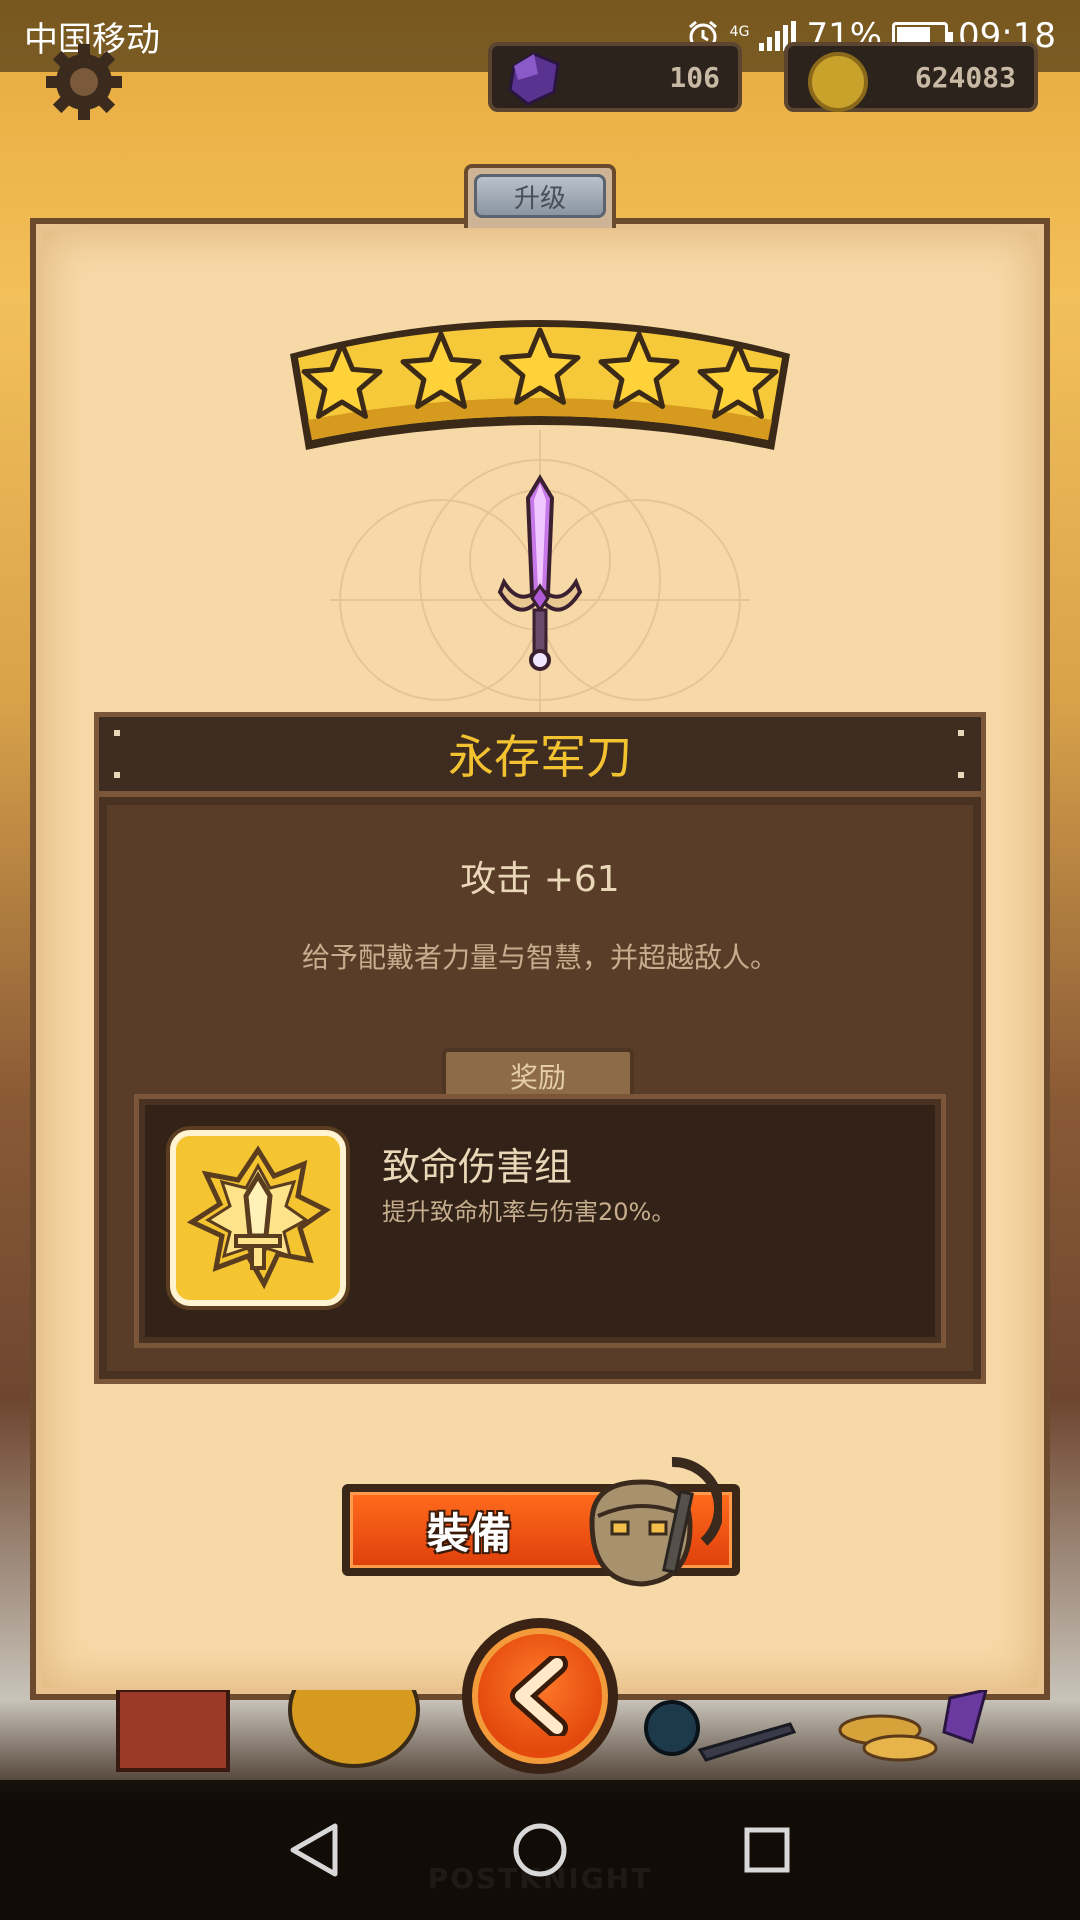 The image size is (1080, 1920). Describe the element at coordinates (965, 77) in the screenshot. I see `coin-count: 624083` at that location.